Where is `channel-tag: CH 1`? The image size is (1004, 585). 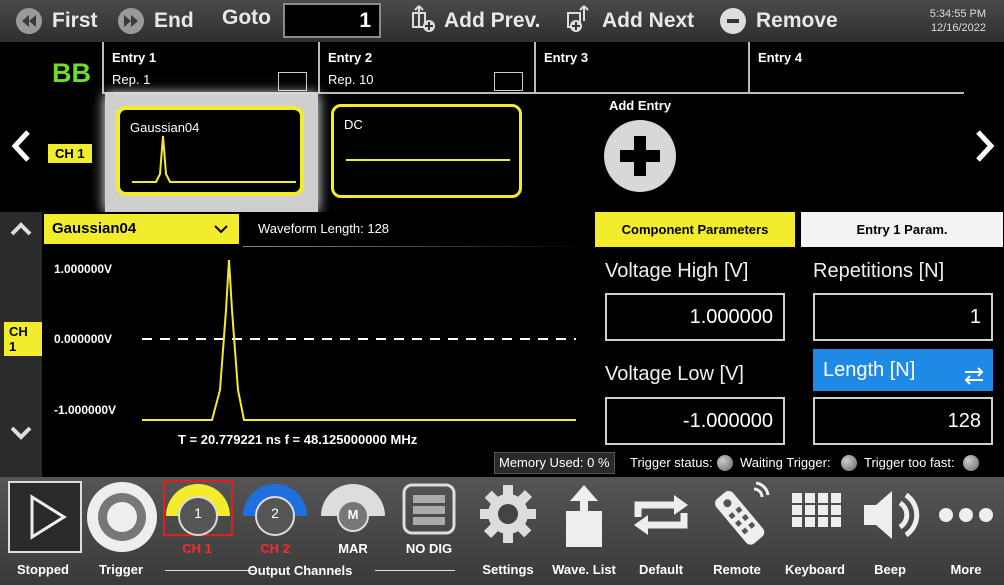
channel-tag: CH 1 is located at coordinates (70, 153).